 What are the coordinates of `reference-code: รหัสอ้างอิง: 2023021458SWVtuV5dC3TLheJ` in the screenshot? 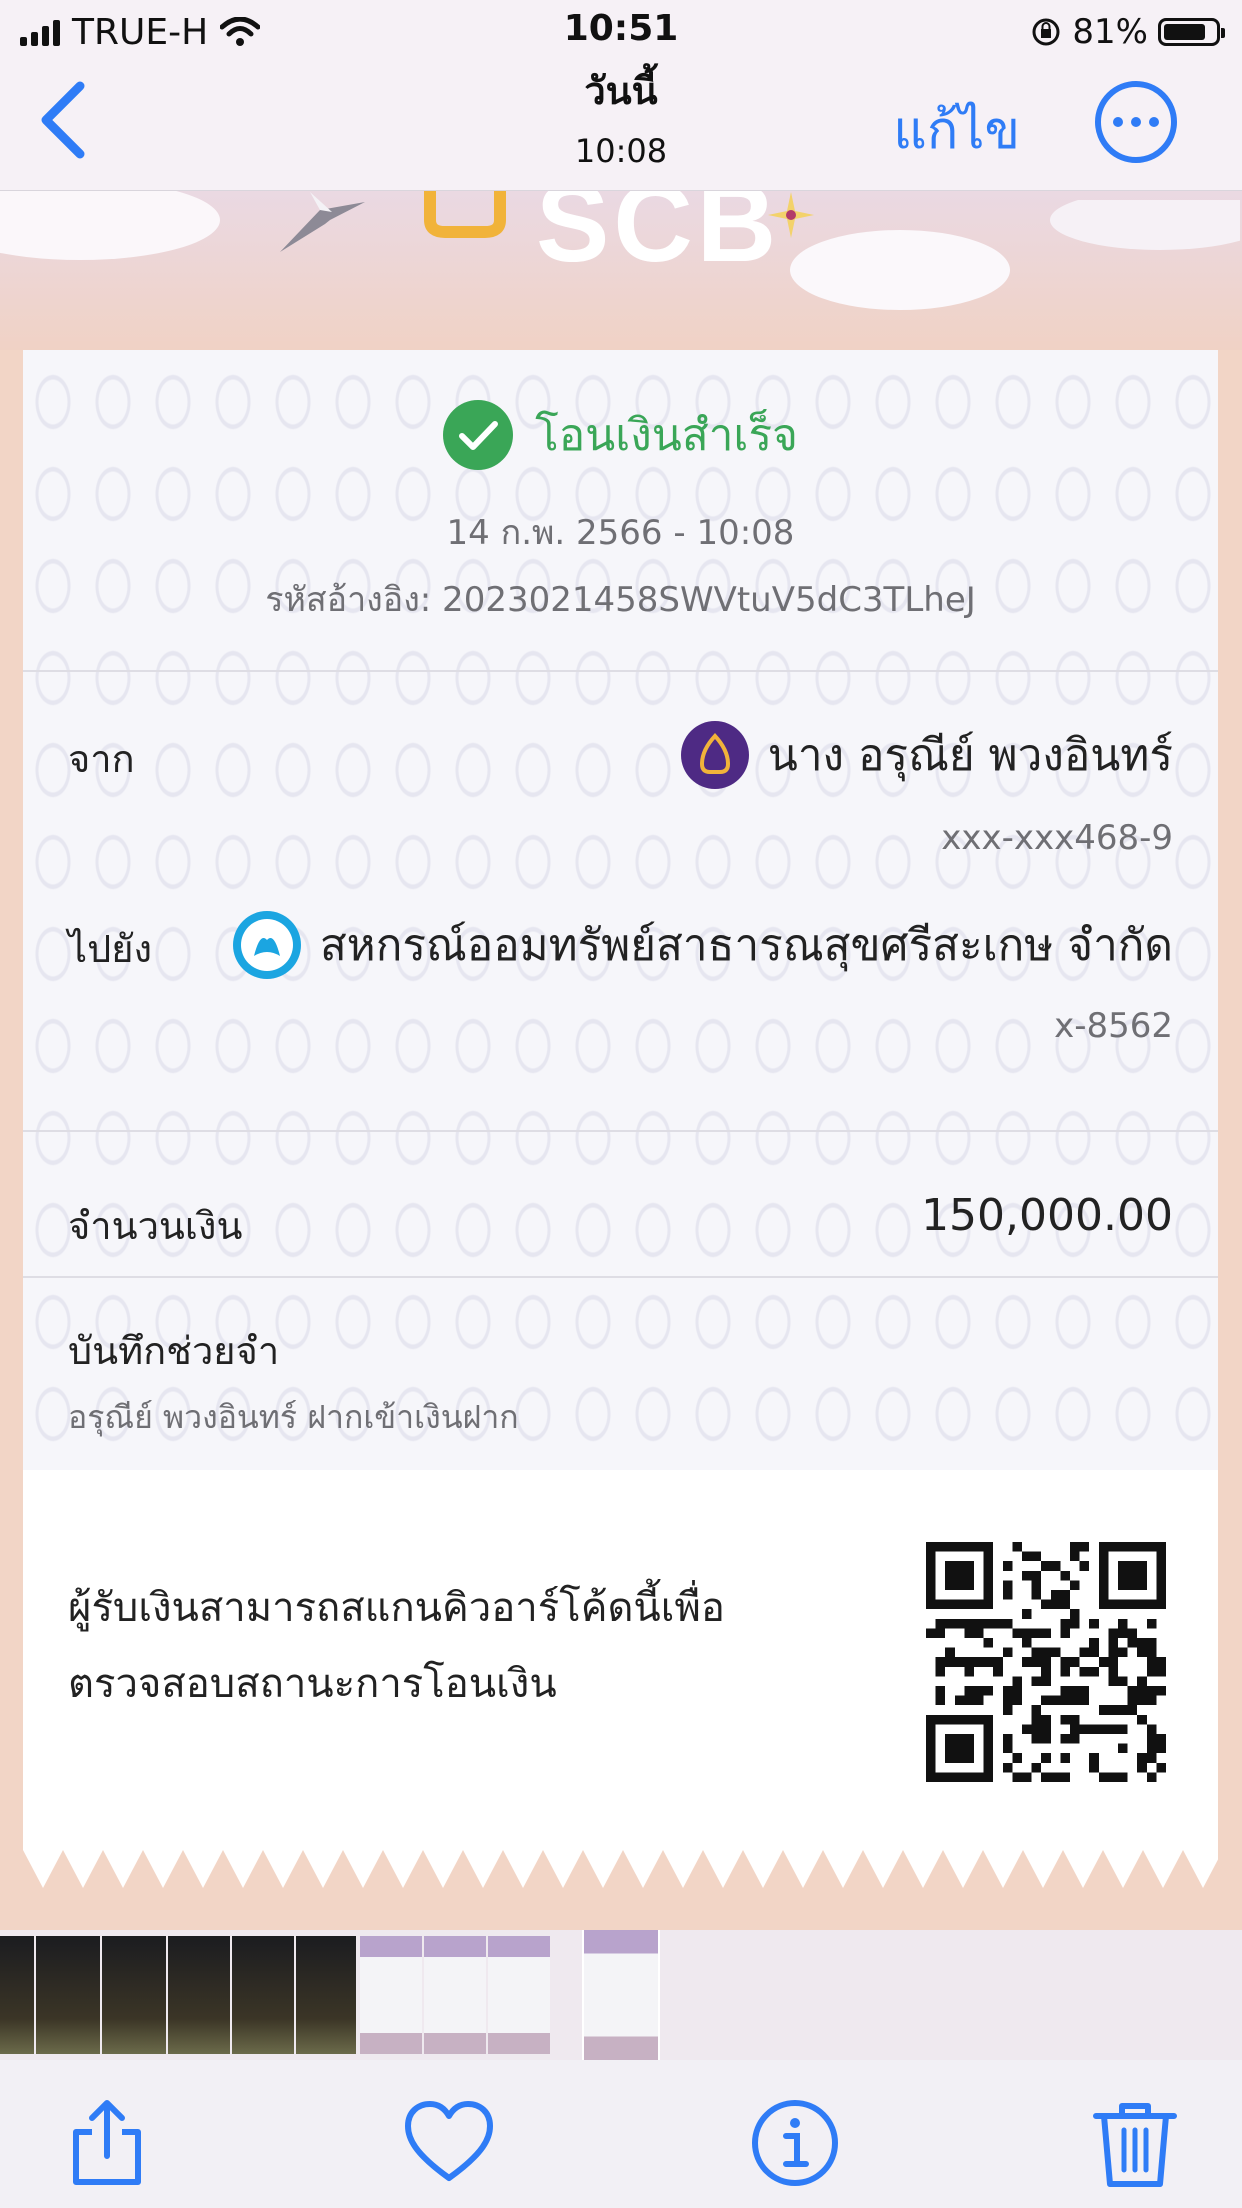 It's located at (620, 600).